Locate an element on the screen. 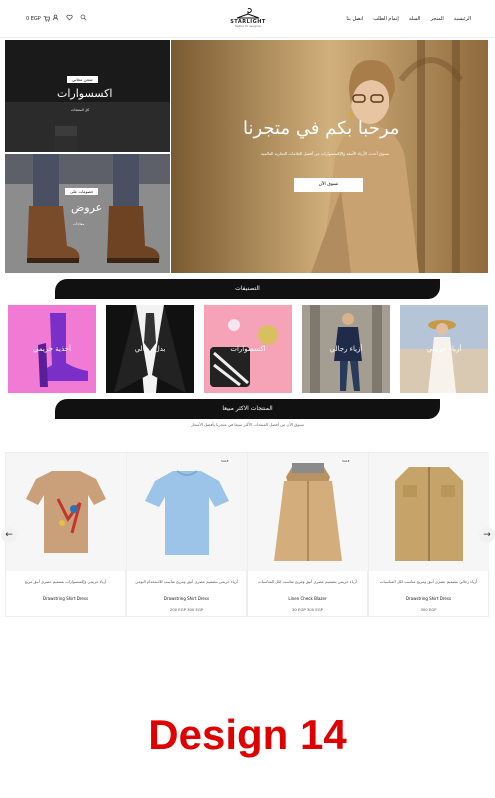 The height and width of the screenshot is (798, 495). logo-subtext: fashion for everyone is located at coordinates (248, 26).